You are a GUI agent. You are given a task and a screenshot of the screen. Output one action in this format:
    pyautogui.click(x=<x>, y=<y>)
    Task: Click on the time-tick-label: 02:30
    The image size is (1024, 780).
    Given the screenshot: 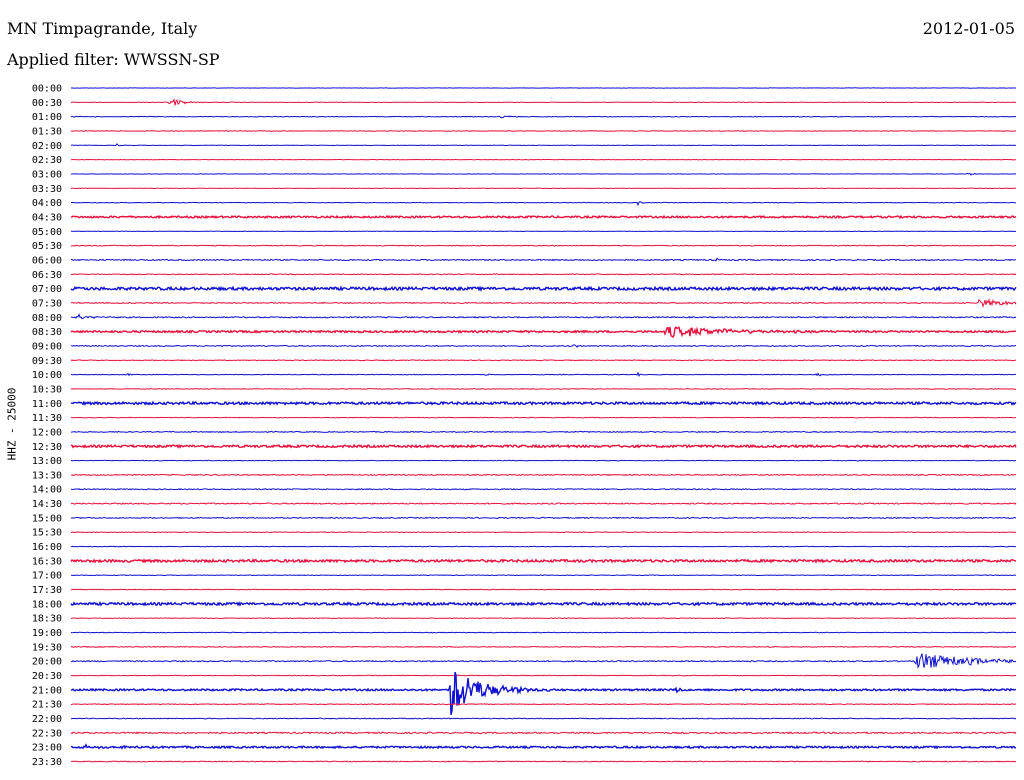 What is the action you would take?
    pyautogui.click(x=47, y=160)
    